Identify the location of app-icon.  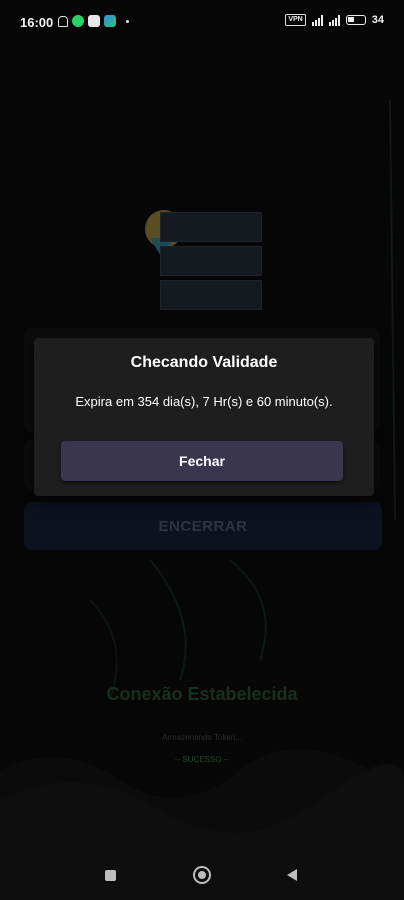
(94, 21).